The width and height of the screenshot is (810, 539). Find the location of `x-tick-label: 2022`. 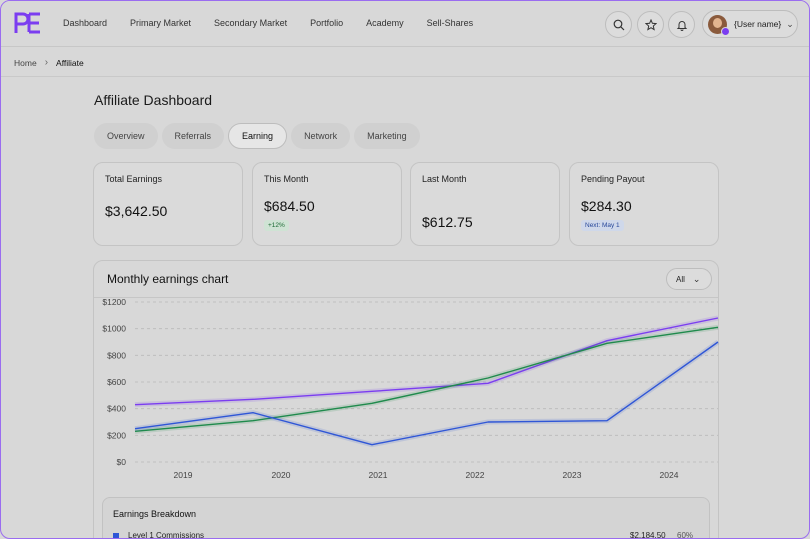

x-tick-label: 2022 is located at coordinates (475, 475).